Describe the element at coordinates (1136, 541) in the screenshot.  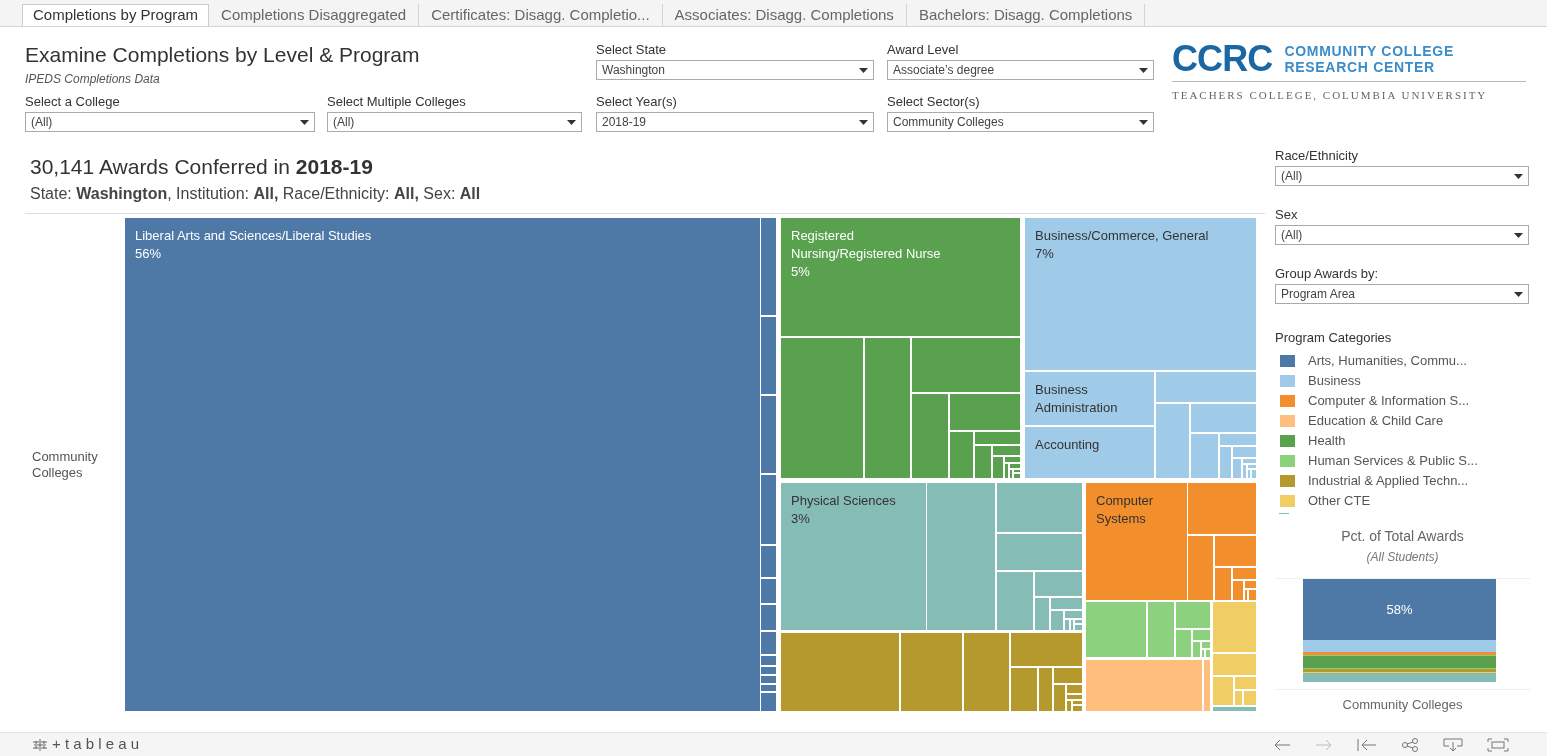
I see `treemap-tile: Computer Systems` at that location.